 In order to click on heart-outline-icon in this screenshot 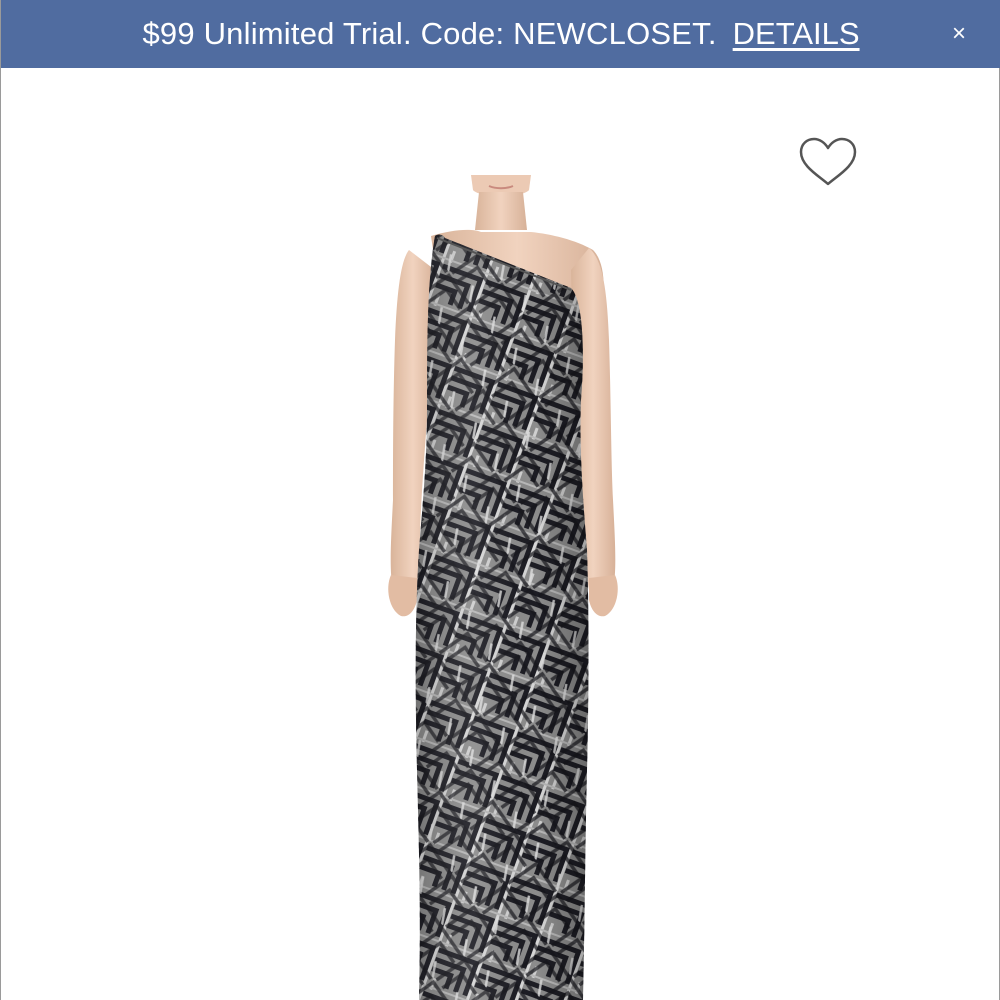, I will do `click(828, 162)`.